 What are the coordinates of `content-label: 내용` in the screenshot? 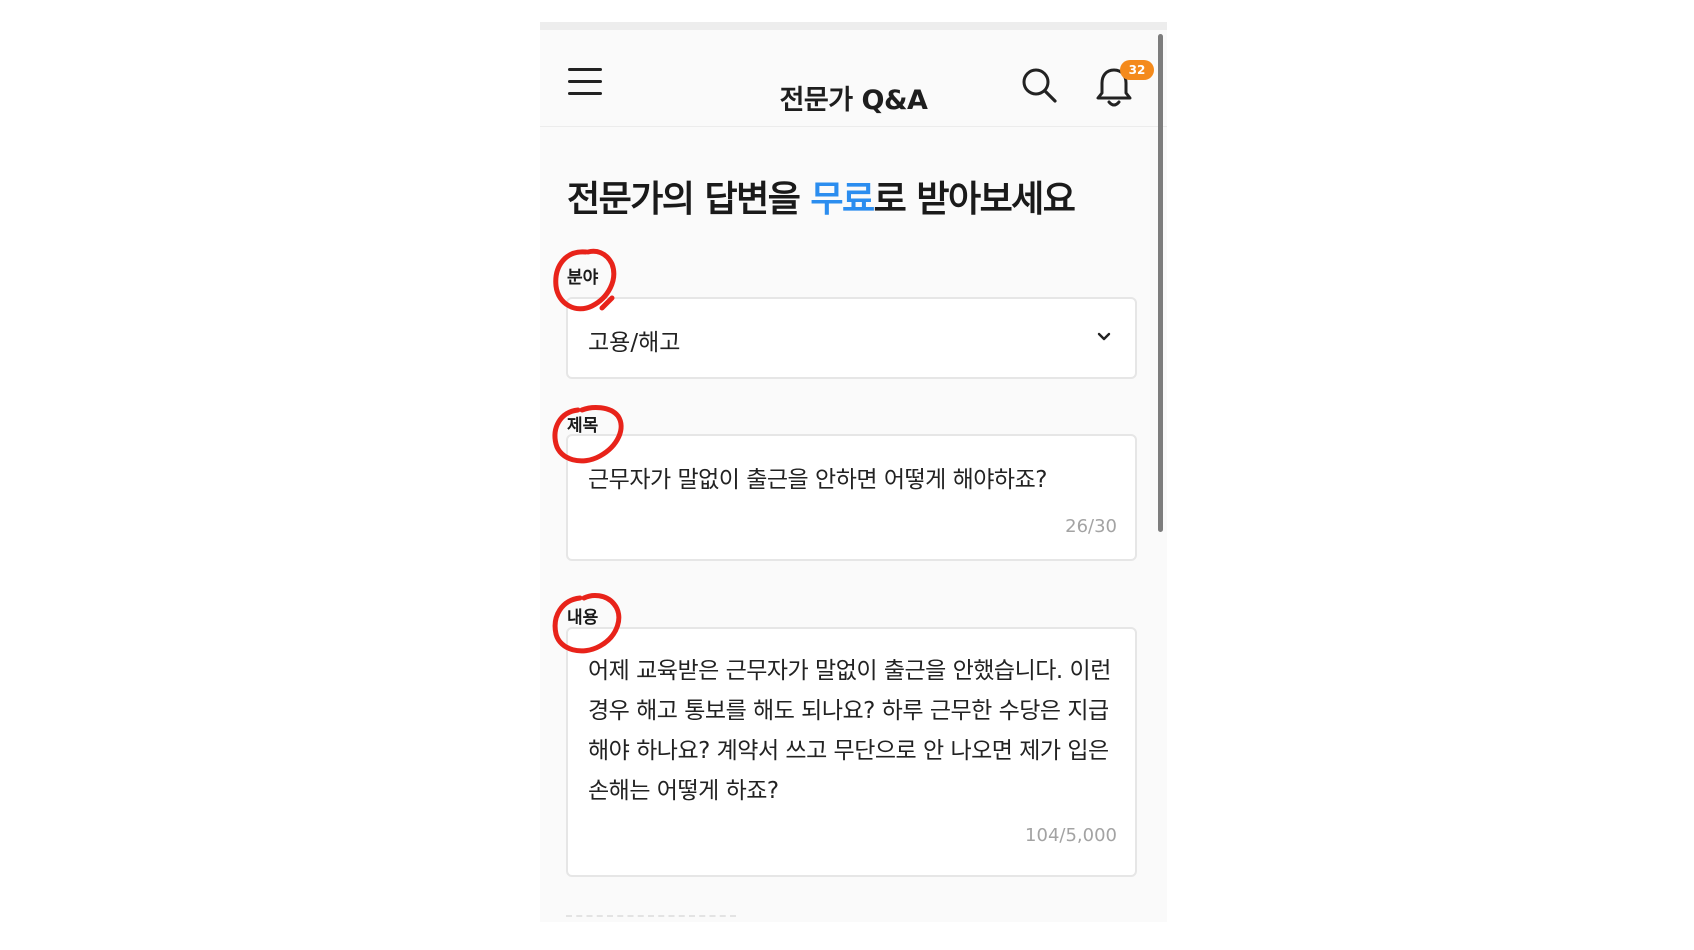 It's located at (583, 618).